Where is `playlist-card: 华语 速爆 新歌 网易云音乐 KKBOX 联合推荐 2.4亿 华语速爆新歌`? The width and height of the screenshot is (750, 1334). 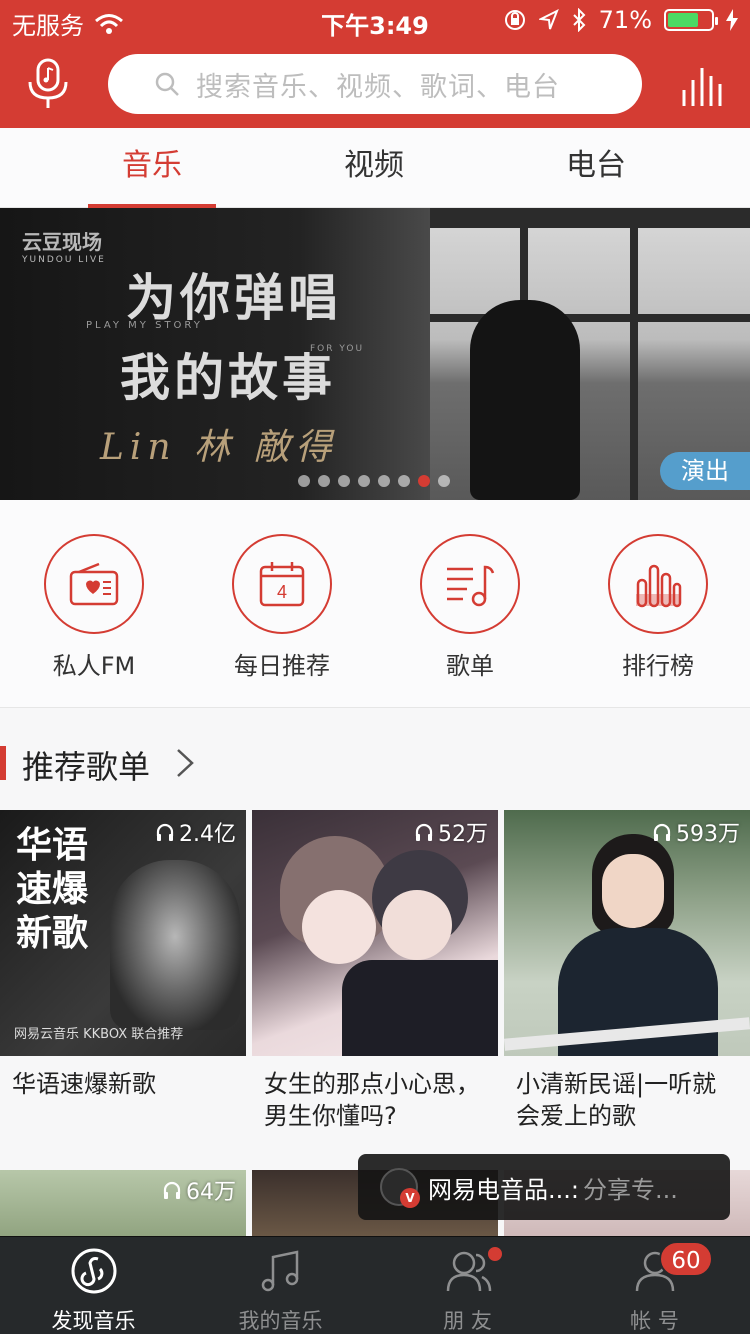
playlist-card: 华语 速爆 新歌 网易云音乐 KKBOX 联合推荐 2.4亿 华语速爆新歌 is located at coordinates (123, 955).